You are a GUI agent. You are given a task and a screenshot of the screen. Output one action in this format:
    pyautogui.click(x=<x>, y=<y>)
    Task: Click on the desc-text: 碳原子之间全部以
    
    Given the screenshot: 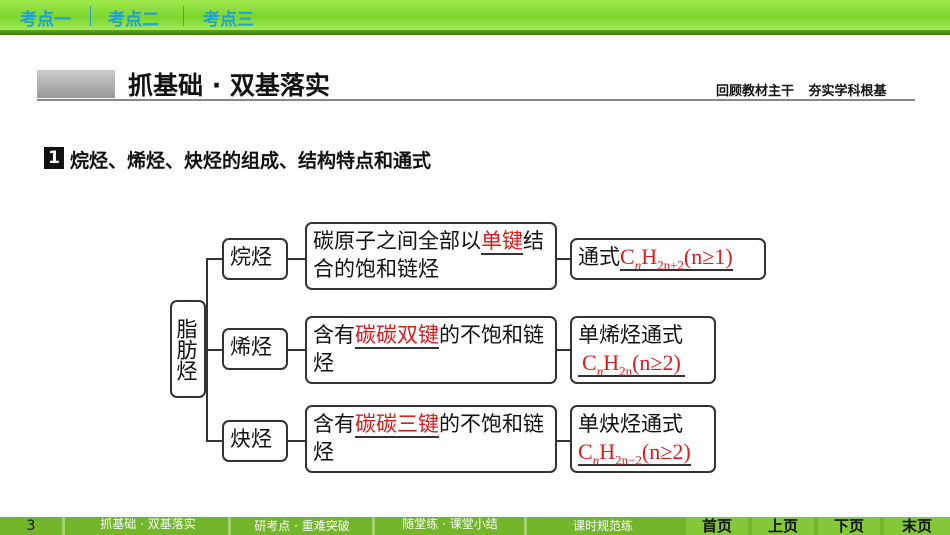 What is the action you would take?
    pyautogui.click(x=397, y=241)
    